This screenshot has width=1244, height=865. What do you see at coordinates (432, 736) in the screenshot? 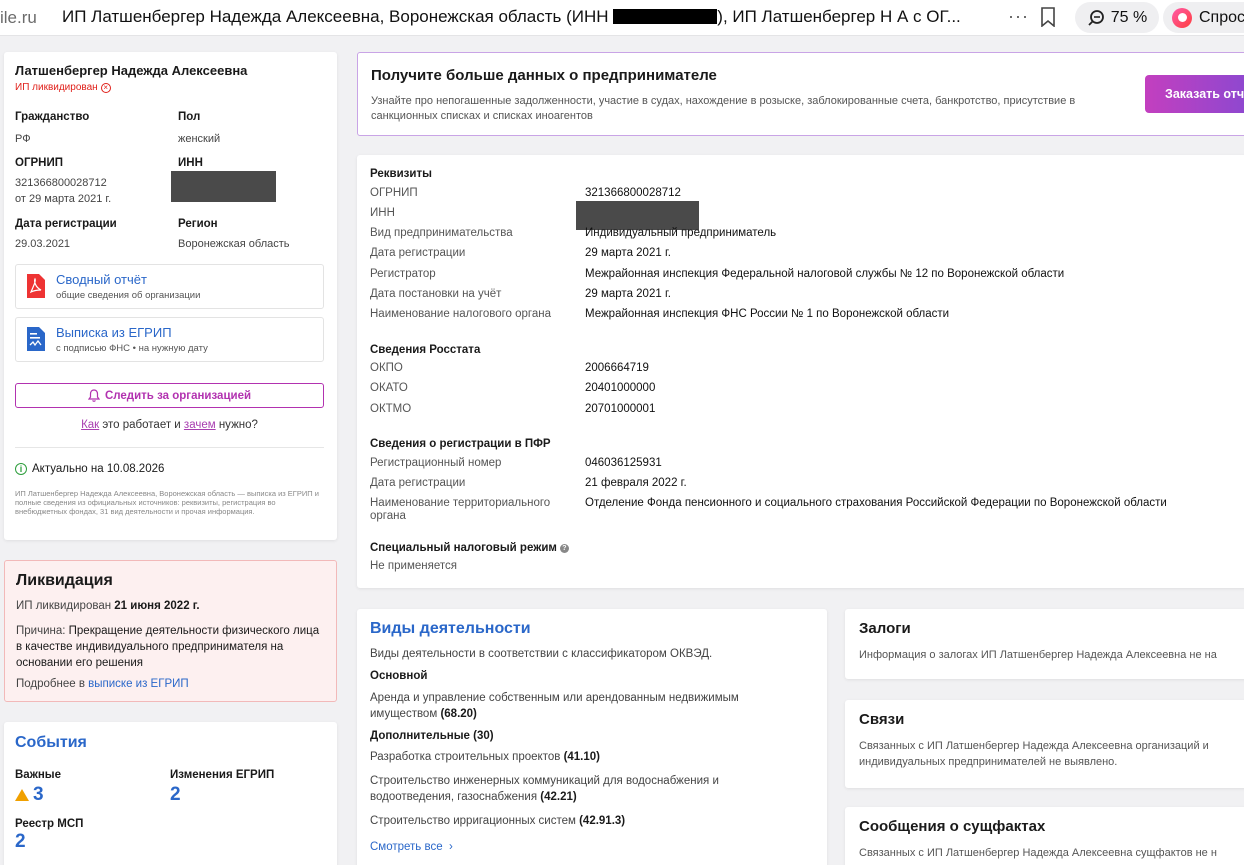
I see `extra-activities-label: Дополнительные (30)` at bounding box center [432, 736].